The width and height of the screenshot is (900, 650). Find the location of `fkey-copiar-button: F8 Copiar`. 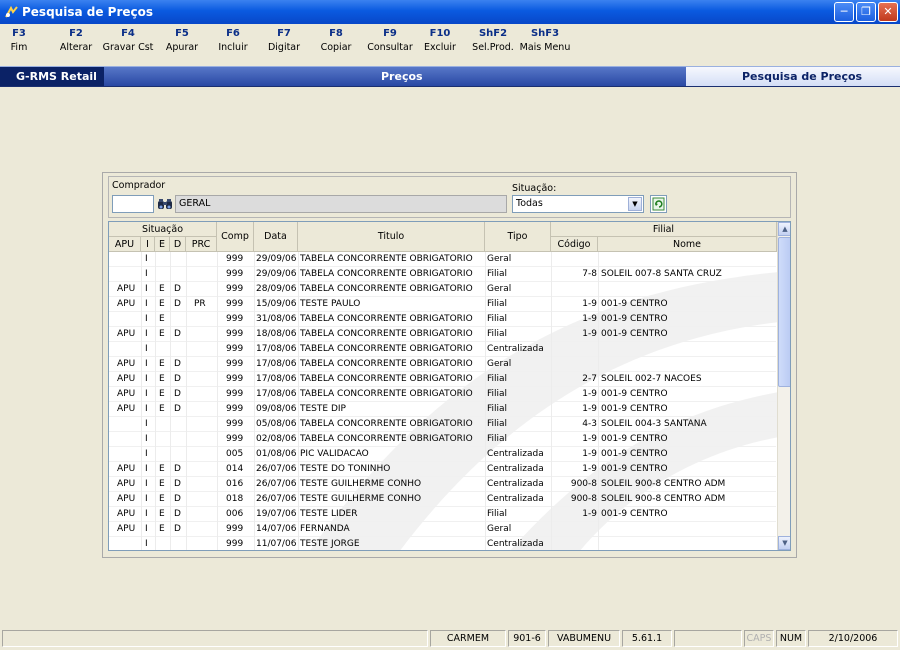

fkey-copiar-button: F8 Copiar is located at coordinates (336, 40).